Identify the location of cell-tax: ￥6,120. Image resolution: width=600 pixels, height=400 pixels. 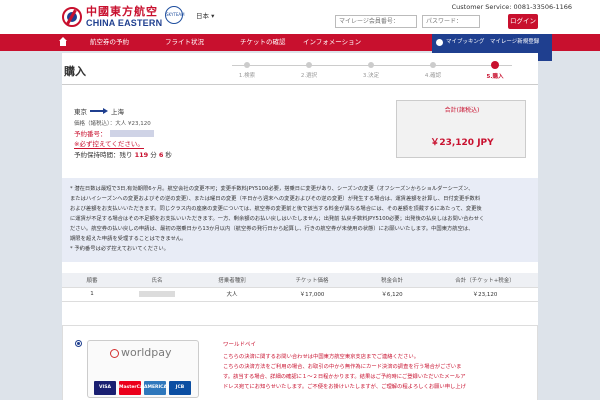
(392, 294).